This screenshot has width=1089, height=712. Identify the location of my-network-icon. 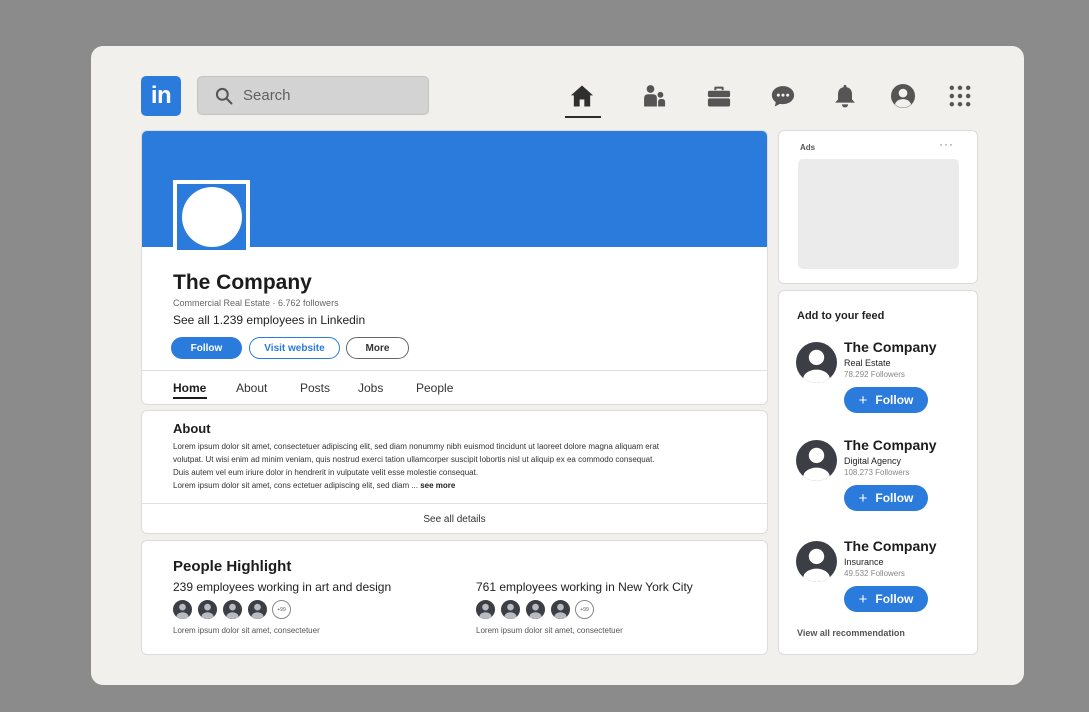
(655, 96).